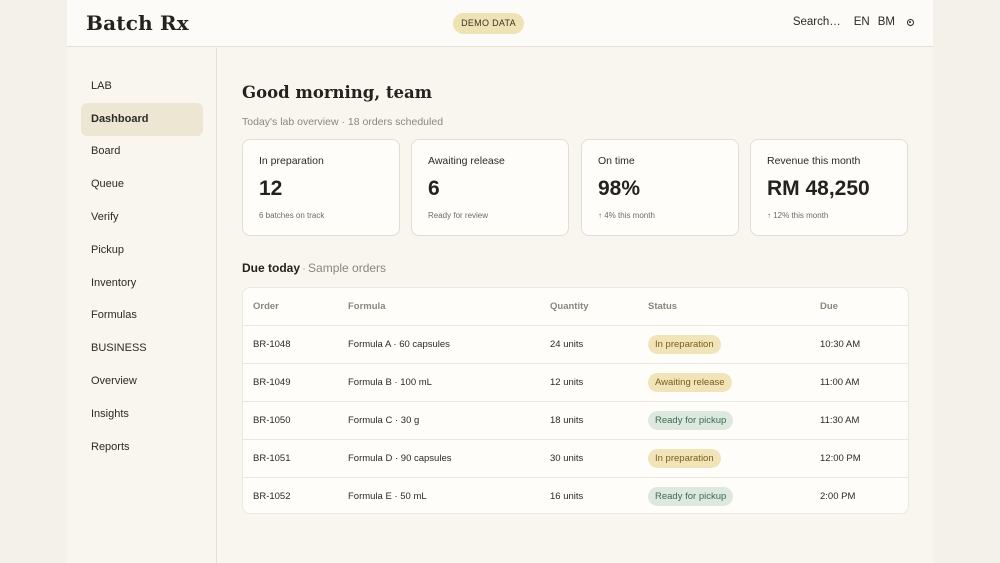 The height and width of the screenshot is (563, 1000). I want to click on due-today-heading: Due today · Sample orders, so click(314, 268).